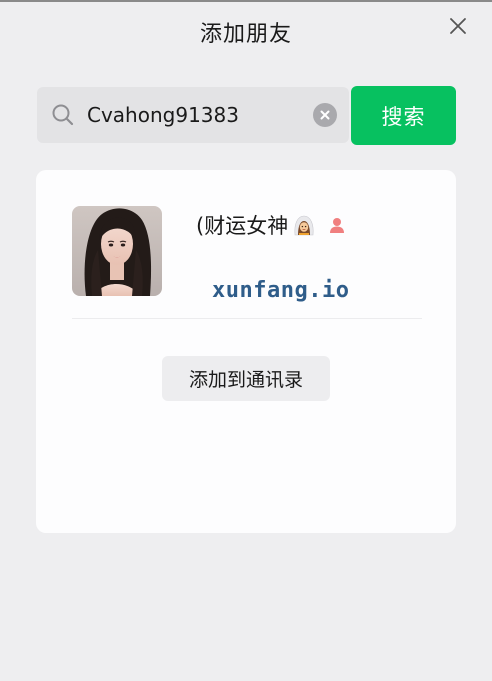  Describe the element at coordinates (247, 318) in the screenshot. I see `divider` at that location.